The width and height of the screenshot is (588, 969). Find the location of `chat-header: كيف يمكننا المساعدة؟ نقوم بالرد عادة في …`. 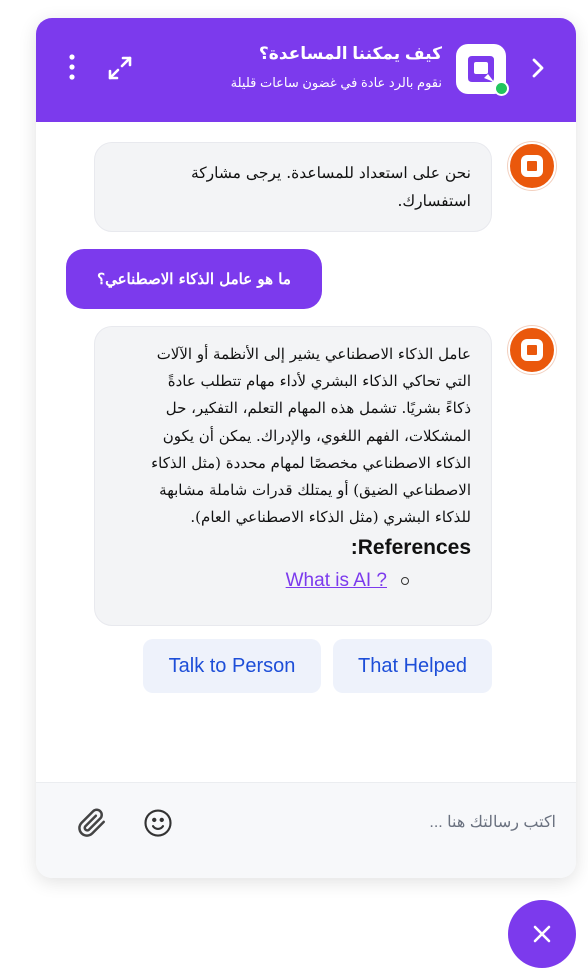

chat-header: كيف يمكننا المساعدة؟ نقوم بالرد عادة في … is located at coordinates (306, 70).